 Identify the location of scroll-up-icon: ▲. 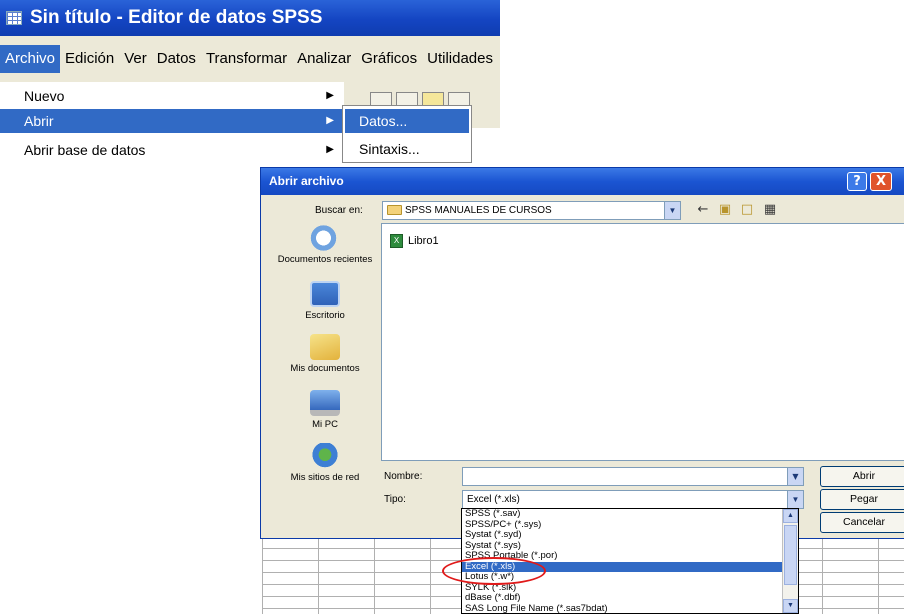
(790, 516).